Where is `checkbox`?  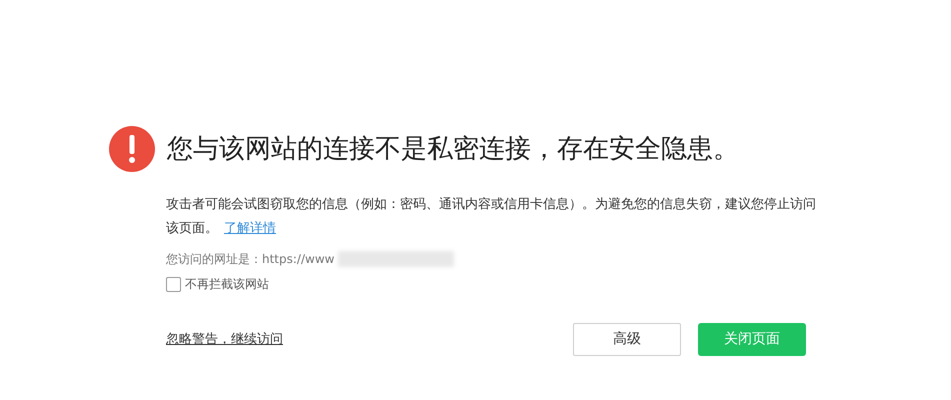 checkbox is located at coordinates (173, 284).